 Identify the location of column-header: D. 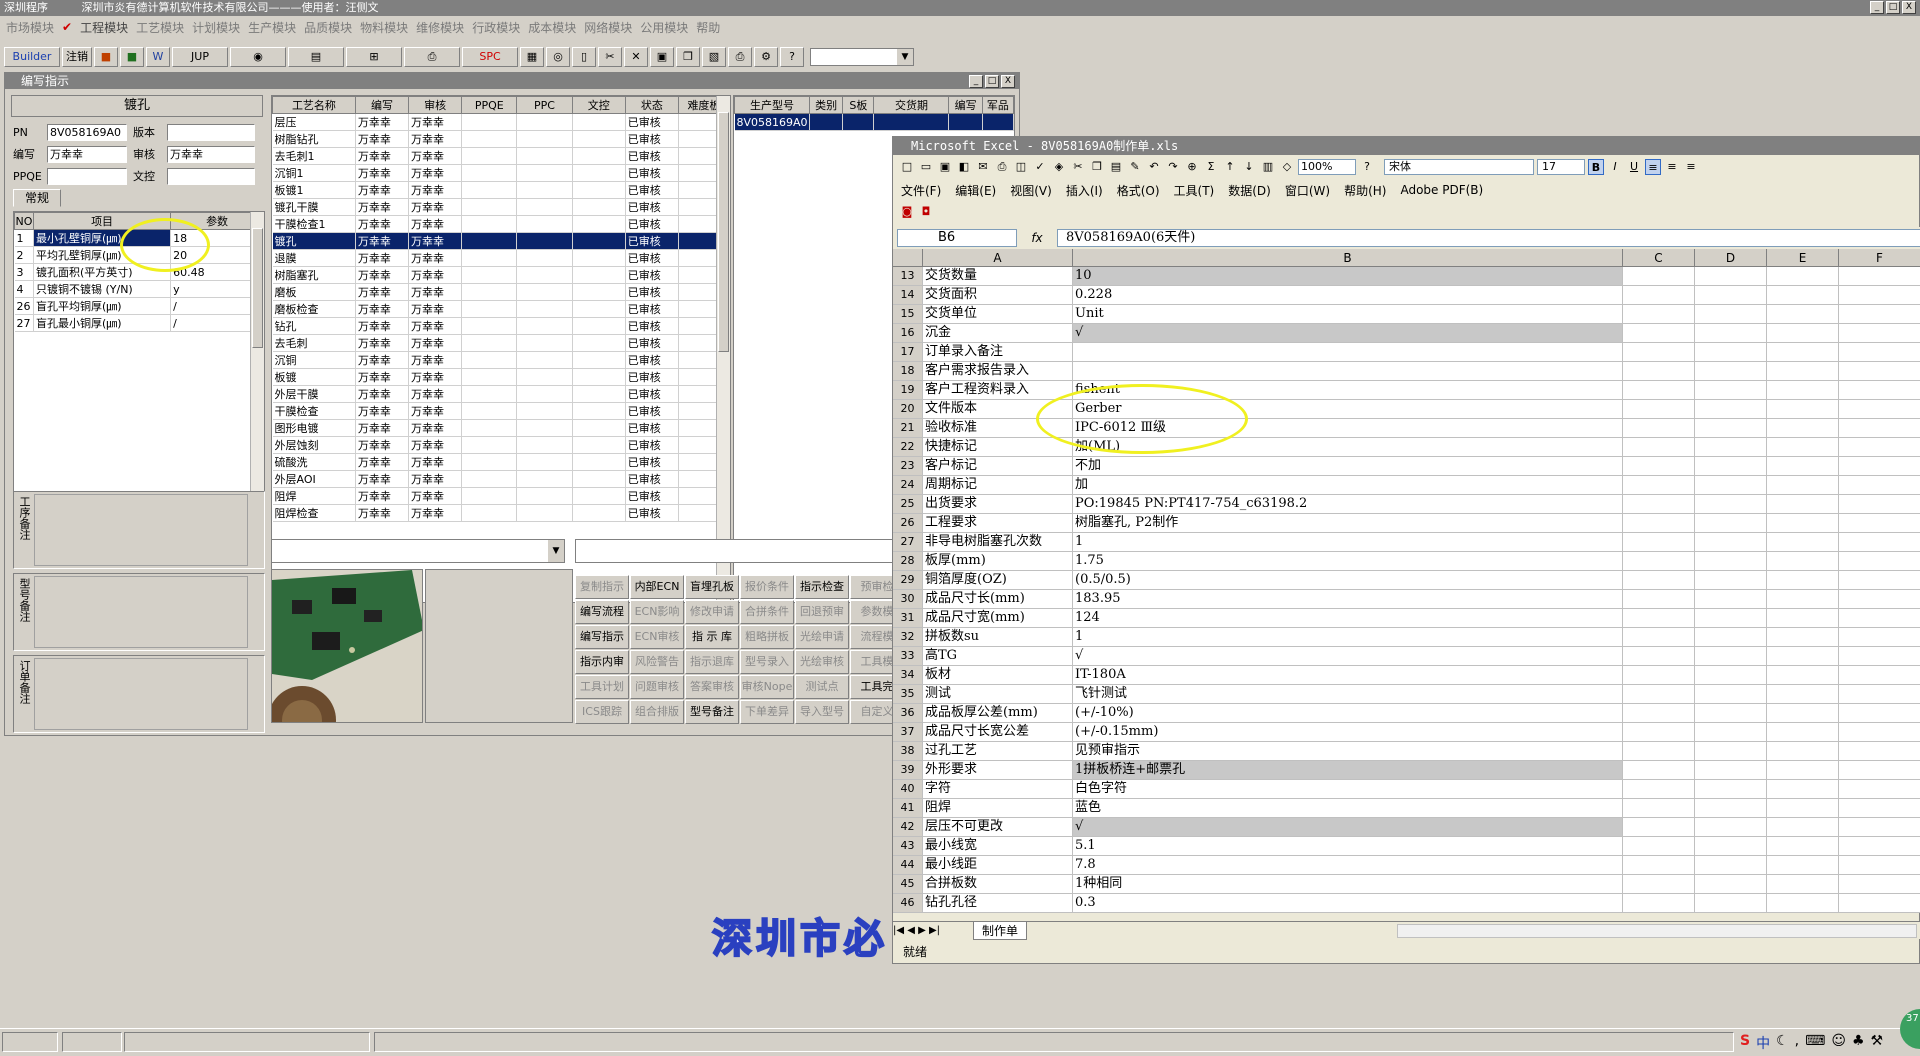
(1731, 257).